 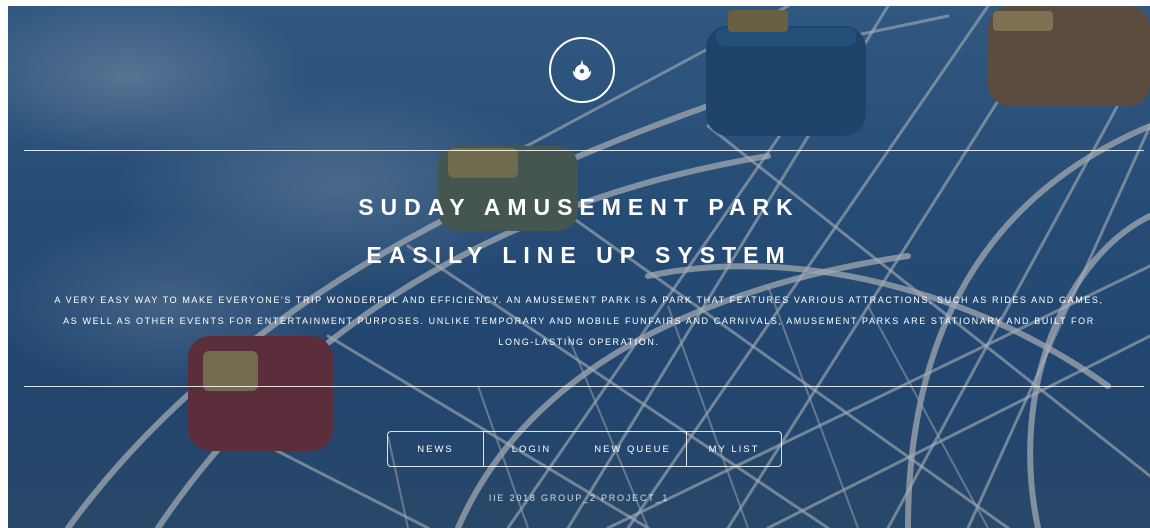 I want to click on nav-news-link: NEWS, so click(x=436, y=449).